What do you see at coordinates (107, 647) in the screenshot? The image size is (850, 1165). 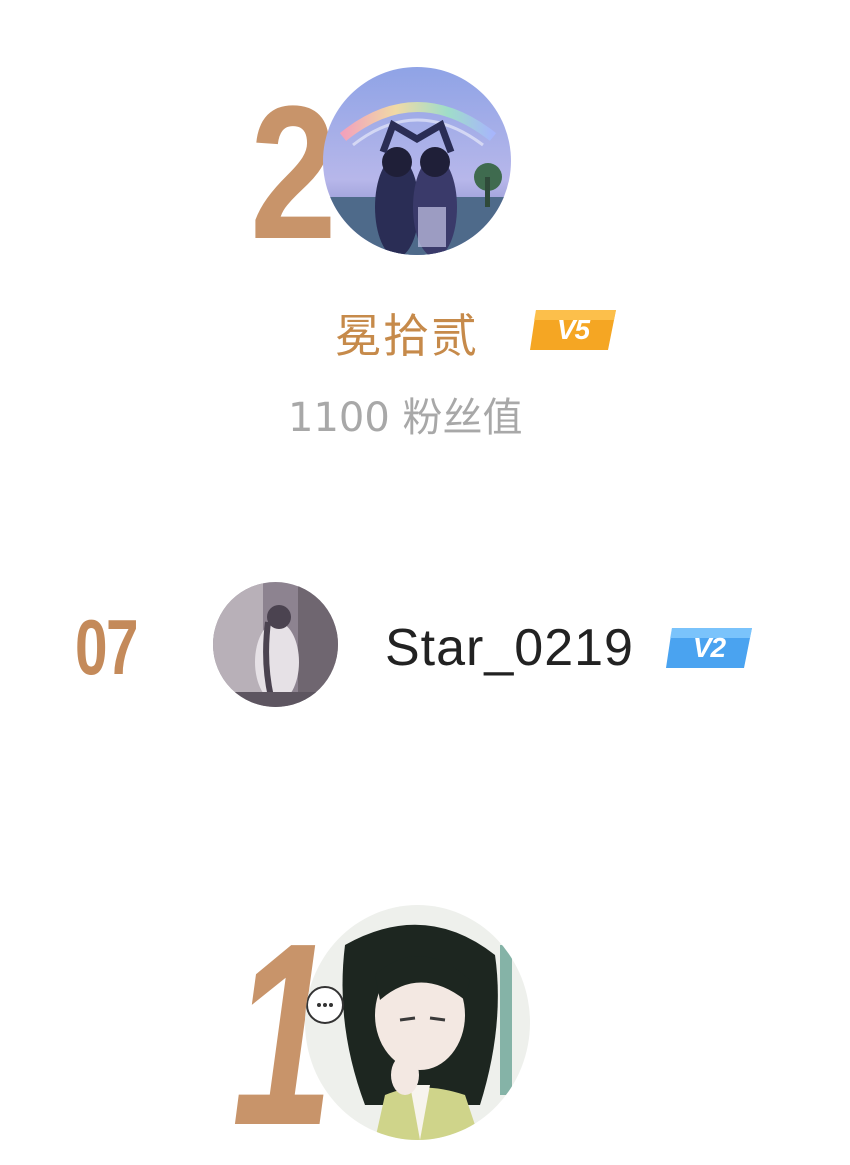 I see `rank-number-07: 07` at bounding box center [107, 647].